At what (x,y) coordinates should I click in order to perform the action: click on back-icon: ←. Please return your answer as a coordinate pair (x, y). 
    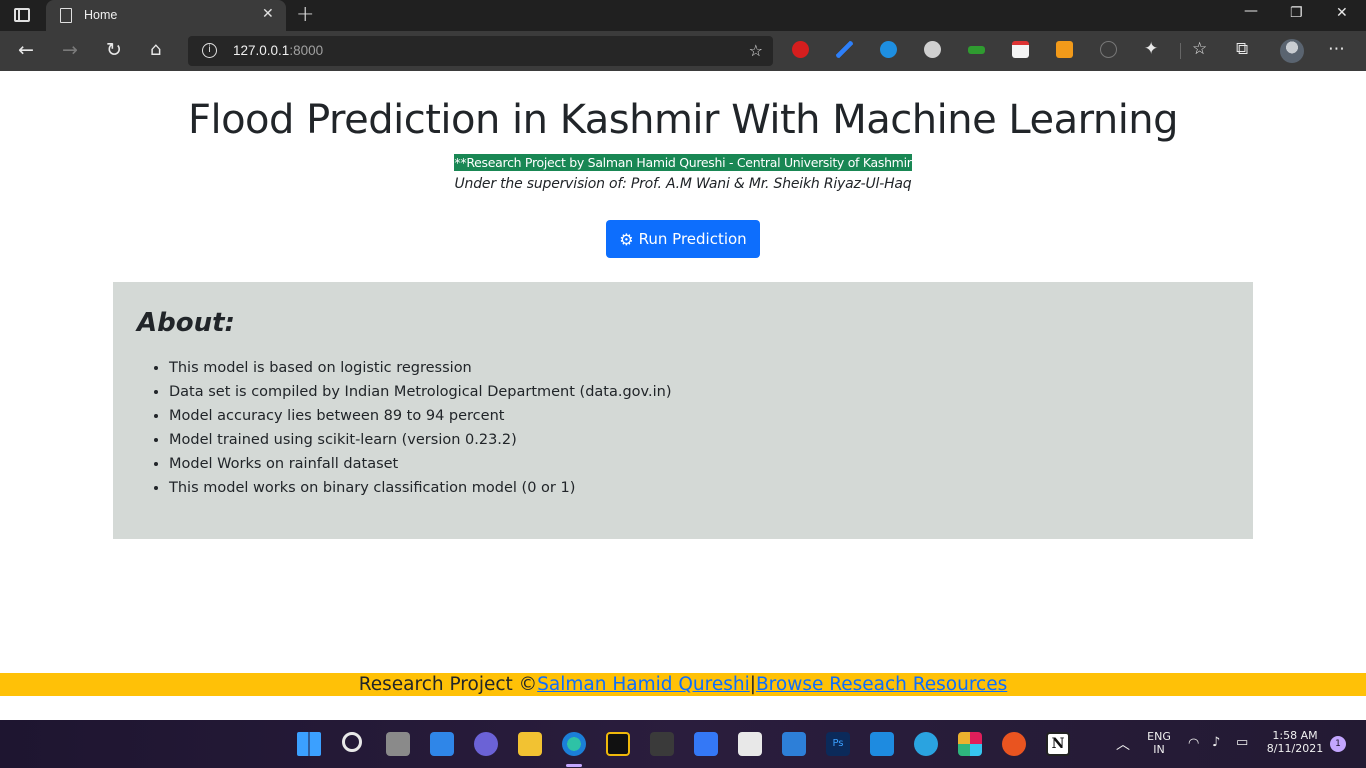
    Looking at the image, I should click on (26, 50).